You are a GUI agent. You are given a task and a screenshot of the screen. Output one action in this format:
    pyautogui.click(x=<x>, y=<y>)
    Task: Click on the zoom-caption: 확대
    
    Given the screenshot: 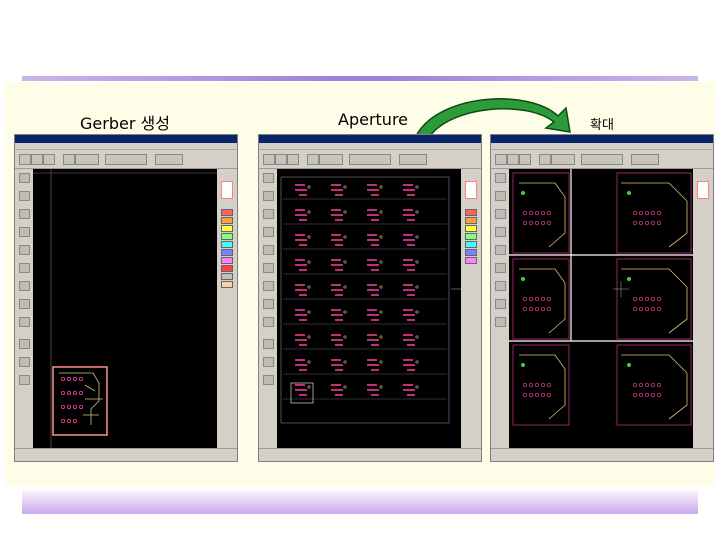 What is the action you would take?
    pyautogui.click(x=602, y=125)
    